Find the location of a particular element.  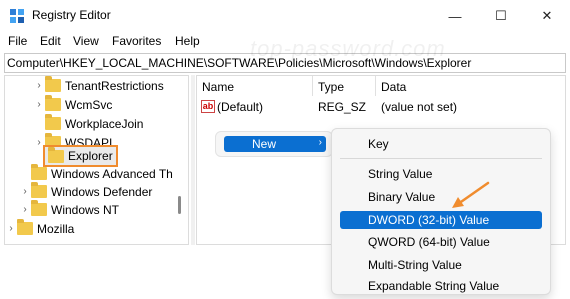

tree-item-windows-advanced-threat: Windows Advanced Th is located at coordinates (96, 173).